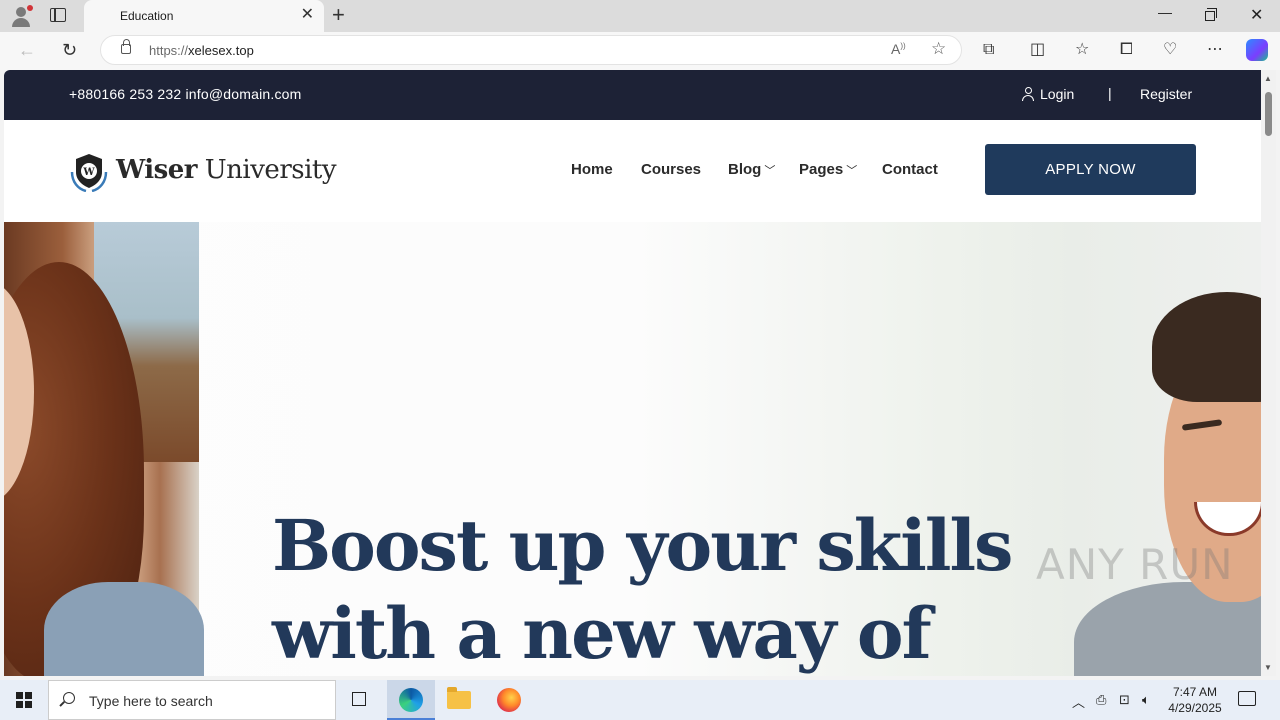  Describe the element at coordinates (1165, 12) in the screenshot. I see `minimize-icon: —` at that location.